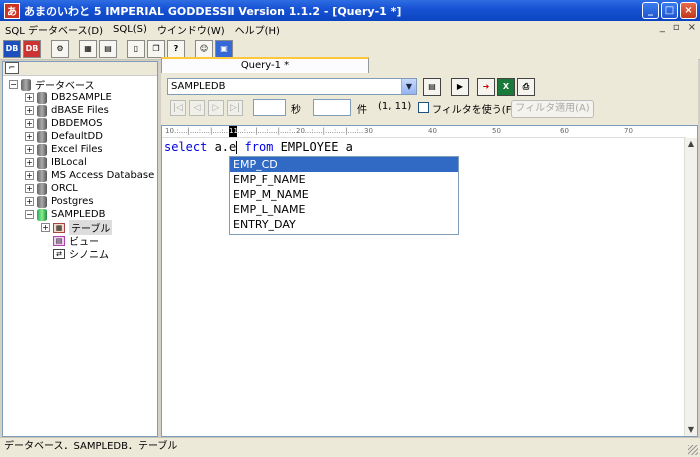  I want to click on minimize-button: _, so click(650, 10).